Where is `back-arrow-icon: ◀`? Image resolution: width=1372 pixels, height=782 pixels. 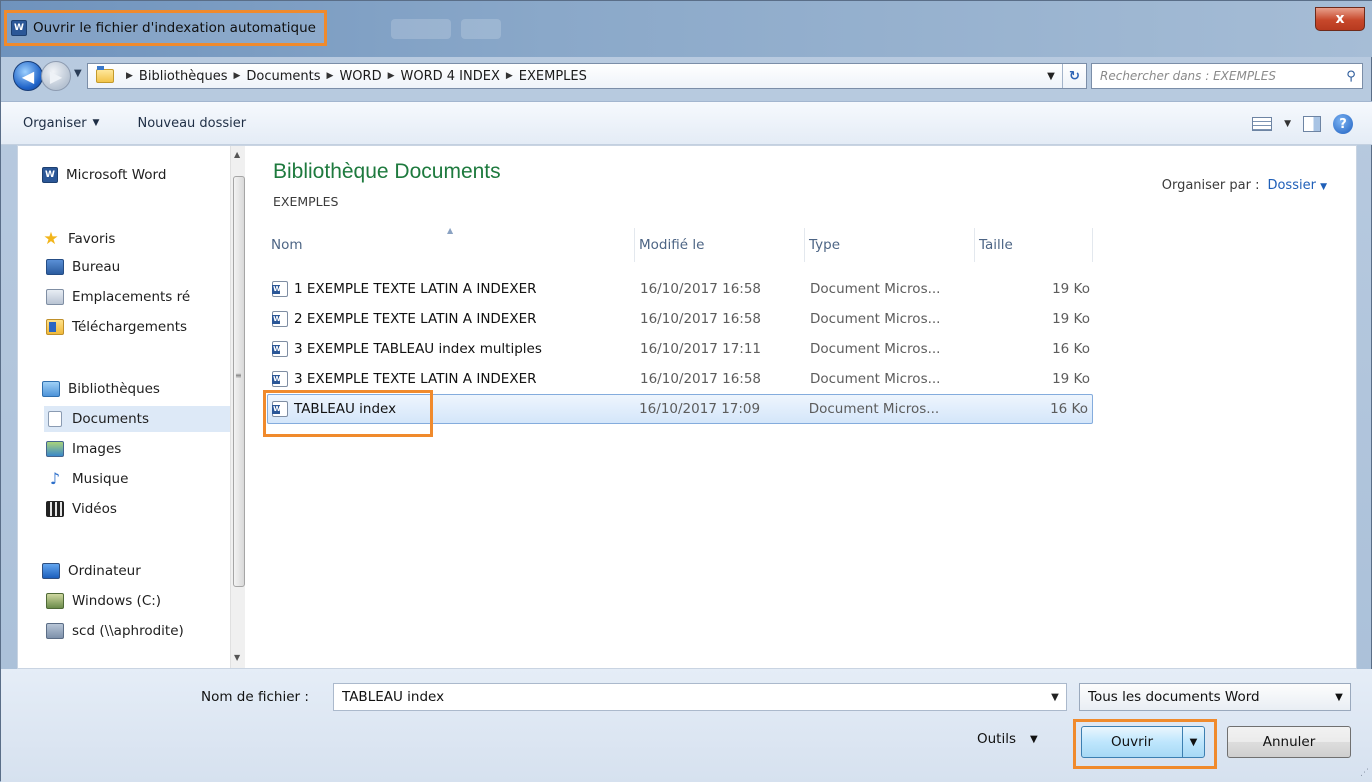
back-arrow-icon: ◀ is located at coordinates (28, 76).